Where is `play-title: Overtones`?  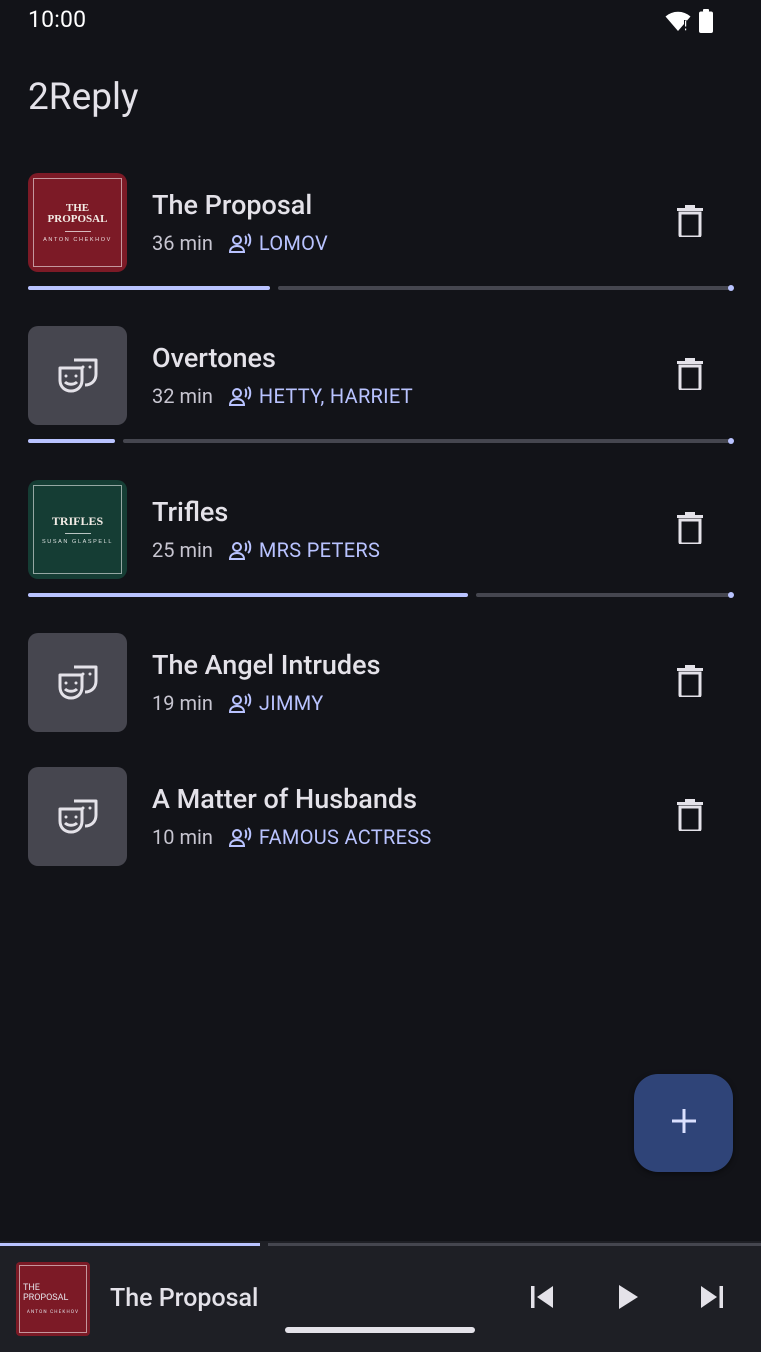 play-title: Overtones is located at coordinates (214, 358).